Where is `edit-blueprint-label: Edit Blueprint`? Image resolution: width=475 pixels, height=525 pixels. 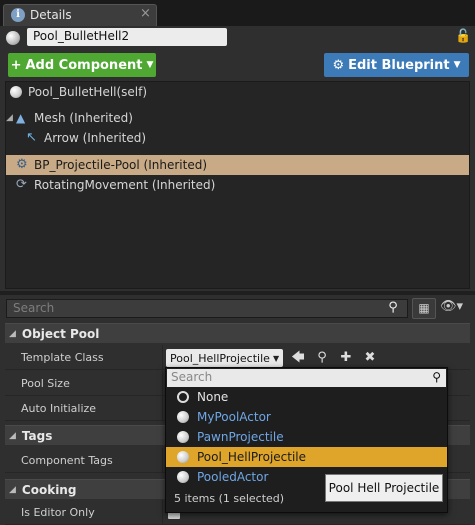
edit-blueprint-label: Edit Blueprint is located at coordinates (399, 65).